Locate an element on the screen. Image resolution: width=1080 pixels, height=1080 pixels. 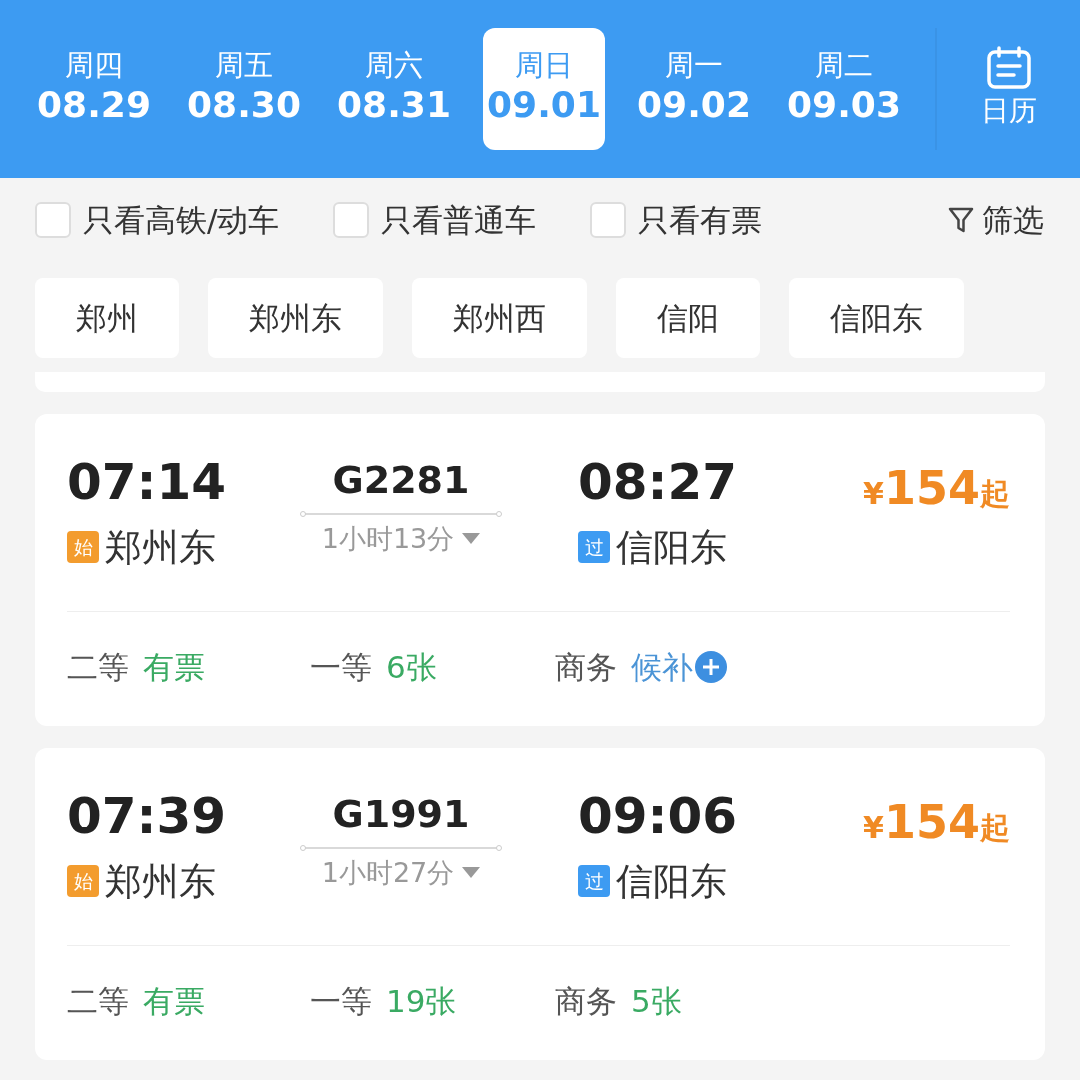
calendar-icon is located at coordinates (1008, 68).